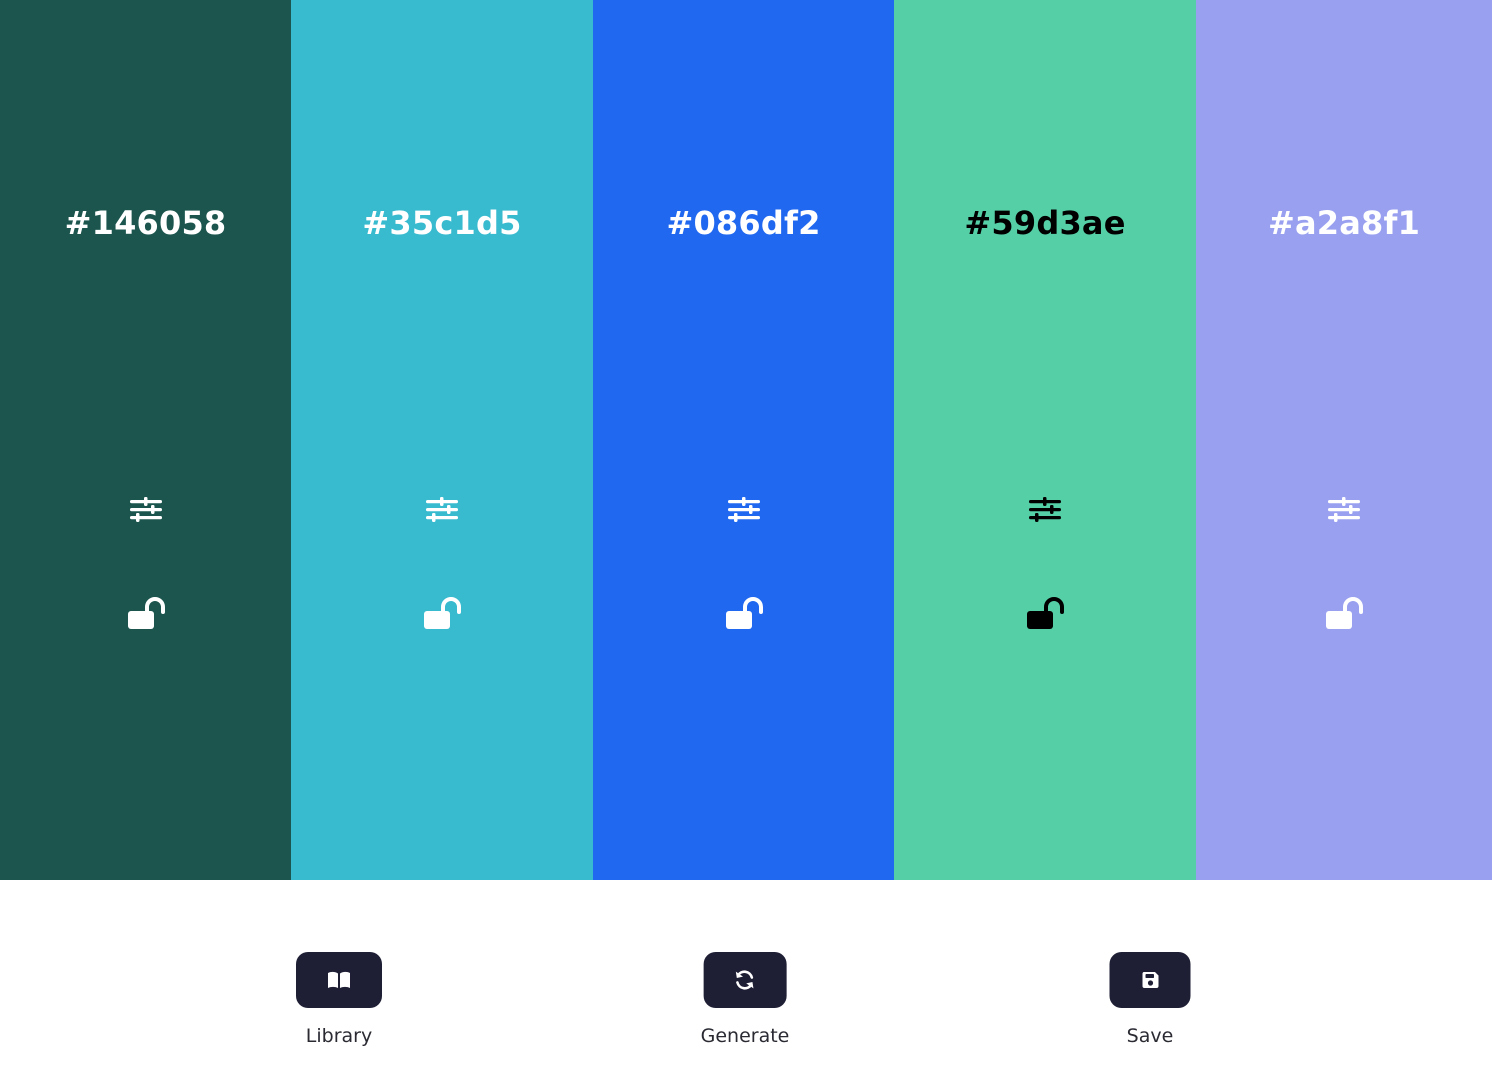  I want to click on generate-action: Generate, so click(745, 1000).